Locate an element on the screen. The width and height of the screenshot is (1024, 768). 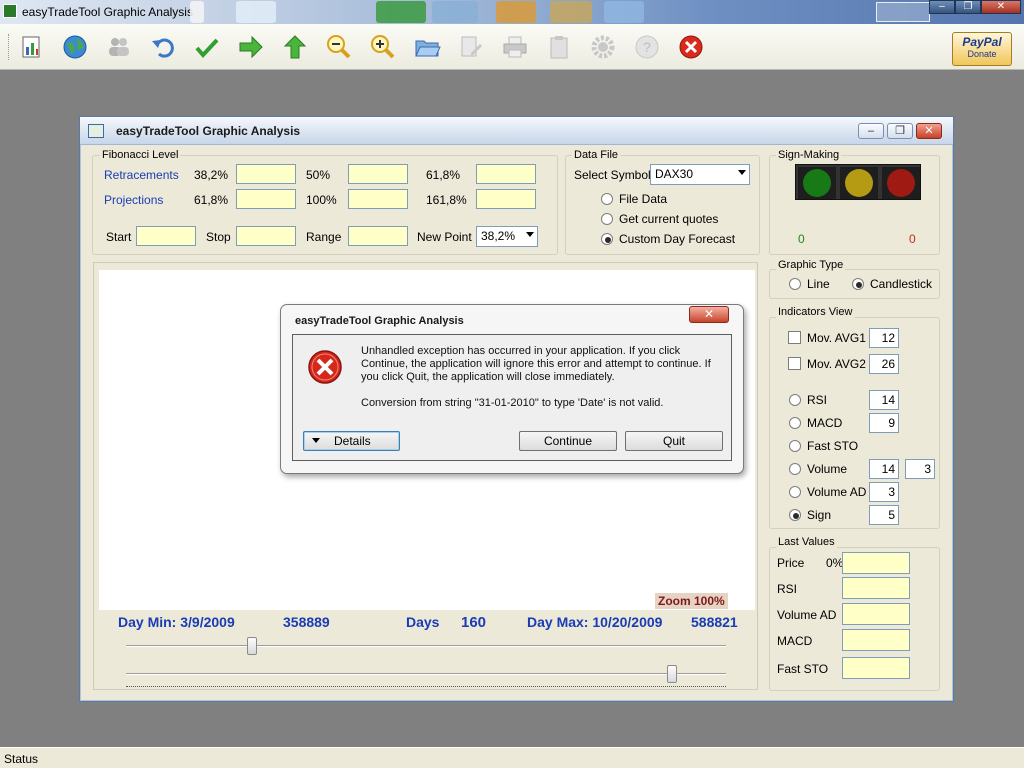
file-data-label: File Data is located at coordinates (643, 199).